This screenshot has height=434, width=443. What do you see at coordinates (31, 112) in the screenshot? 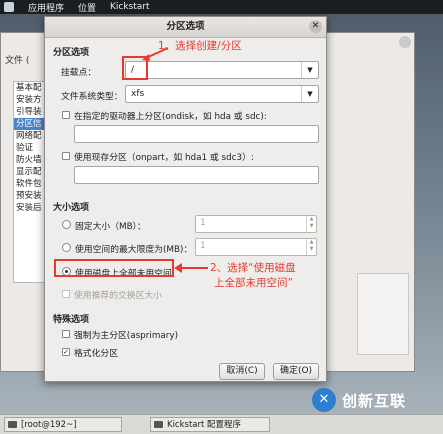
I see `sidebar-item: 引导装` at bounding box center [31, 112].